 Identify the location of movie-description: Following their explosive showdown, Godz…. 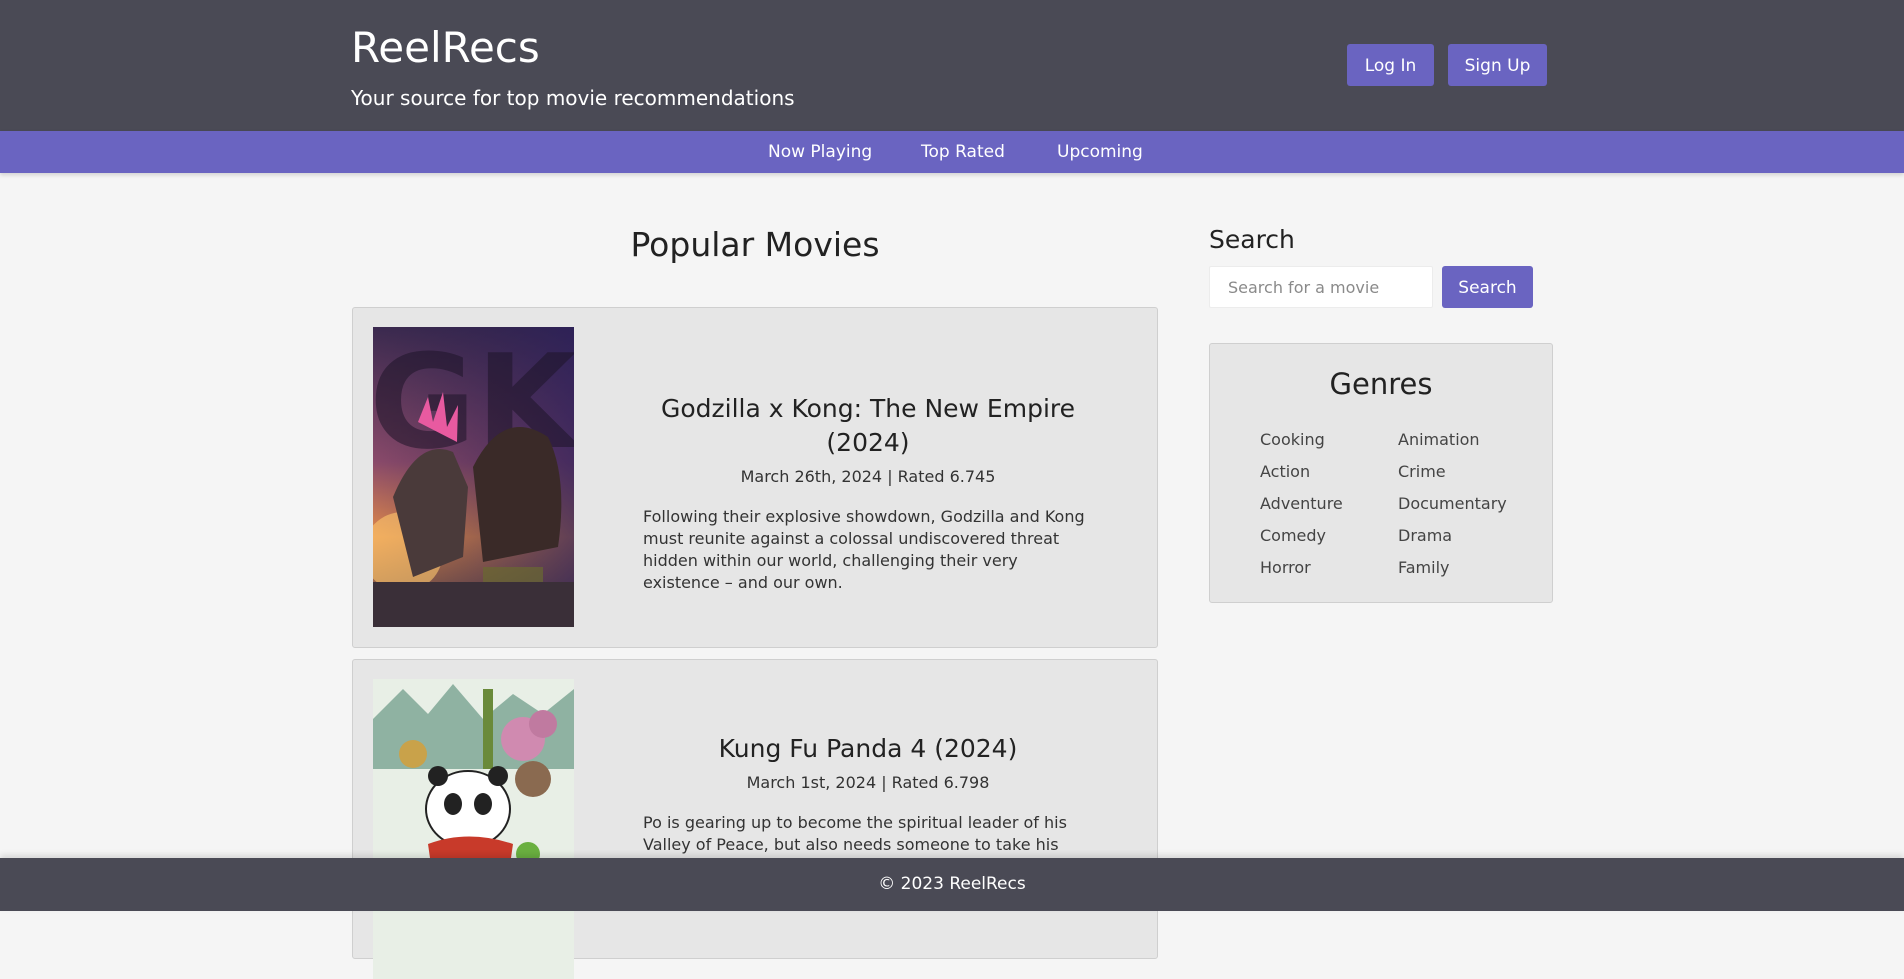
(864, 549).